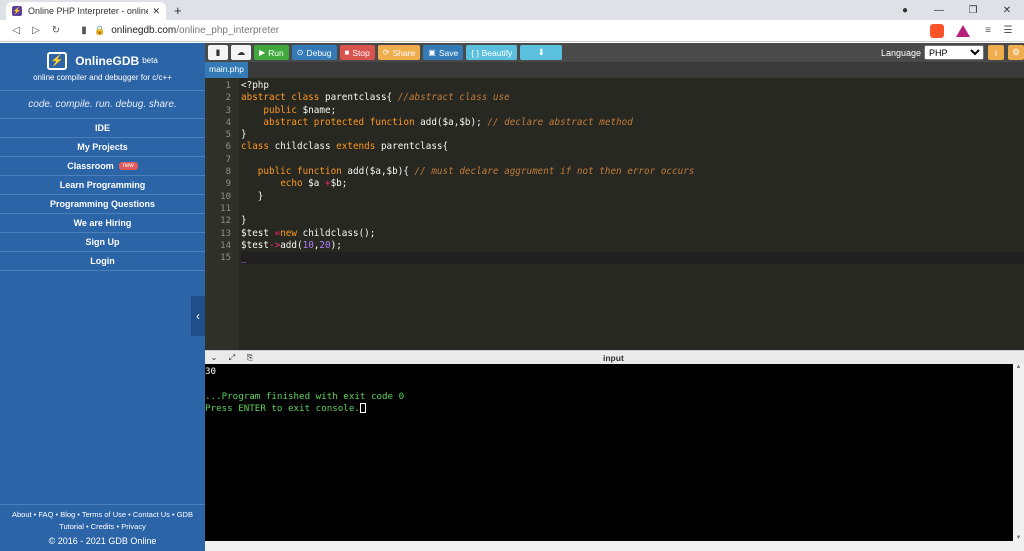 This screenshot has height=551, width=1024. What do you see at coordinates (225, 208) in the screenshot?
I see `line-number: 11` at bounding box center [225, 208].